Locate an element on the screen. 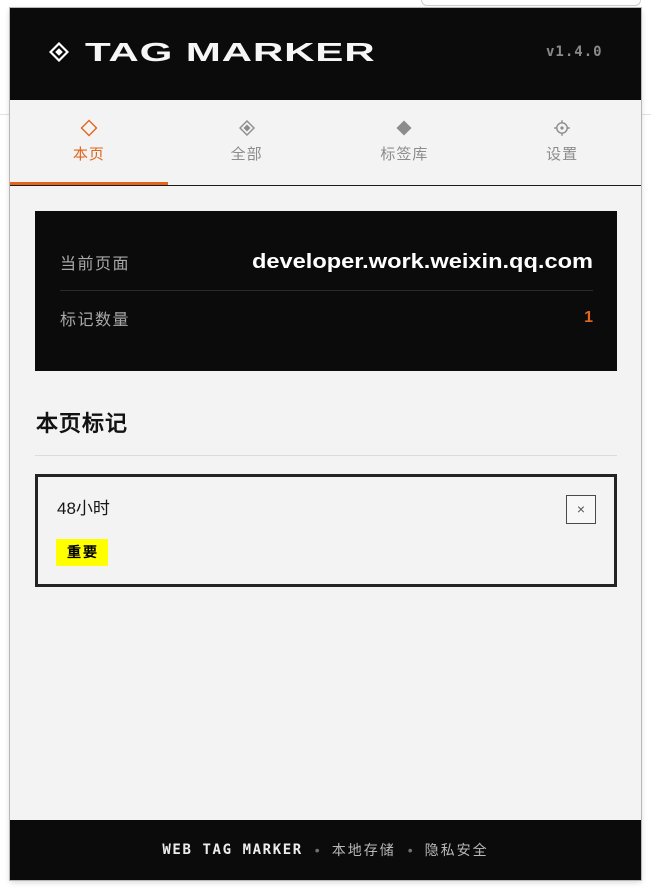 The image size is (651, 892). popup-footer: WEB TAG MARKER • 本地存储 • 隐私安全 is located at coordinates (325, 850).